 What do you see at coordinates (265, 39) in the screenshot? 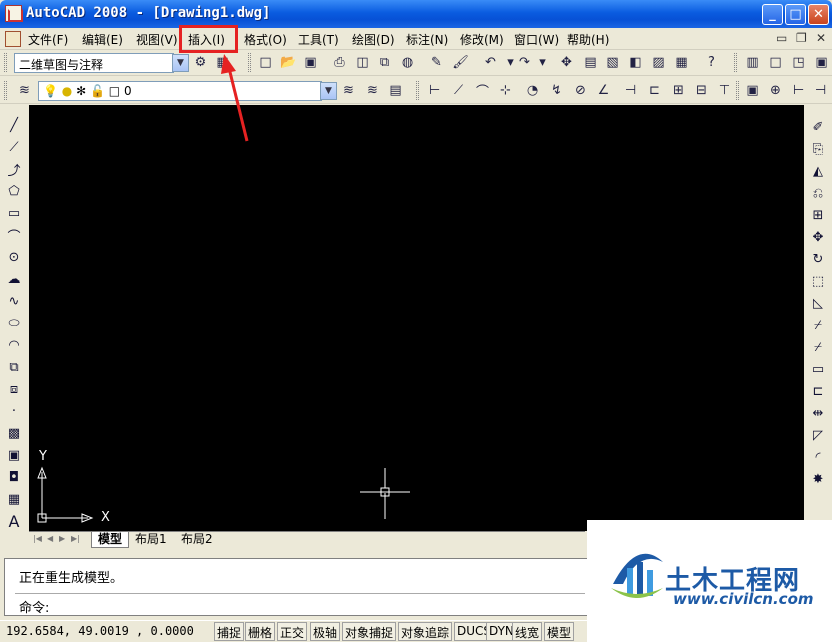
I see `menu-format: 格式(O)` at bounding box center [265, 39].